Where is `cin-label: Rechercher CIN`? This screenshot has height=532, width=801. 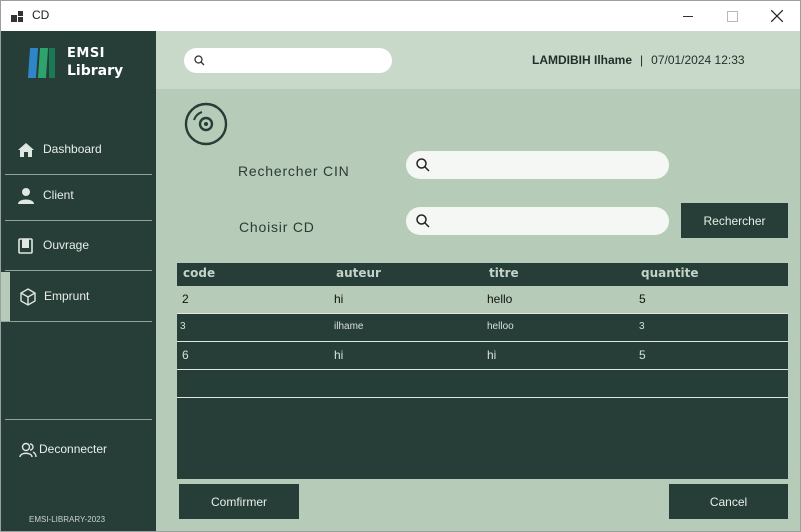
cin-label: Rechercher CIN is located at coordinates (294, 171).